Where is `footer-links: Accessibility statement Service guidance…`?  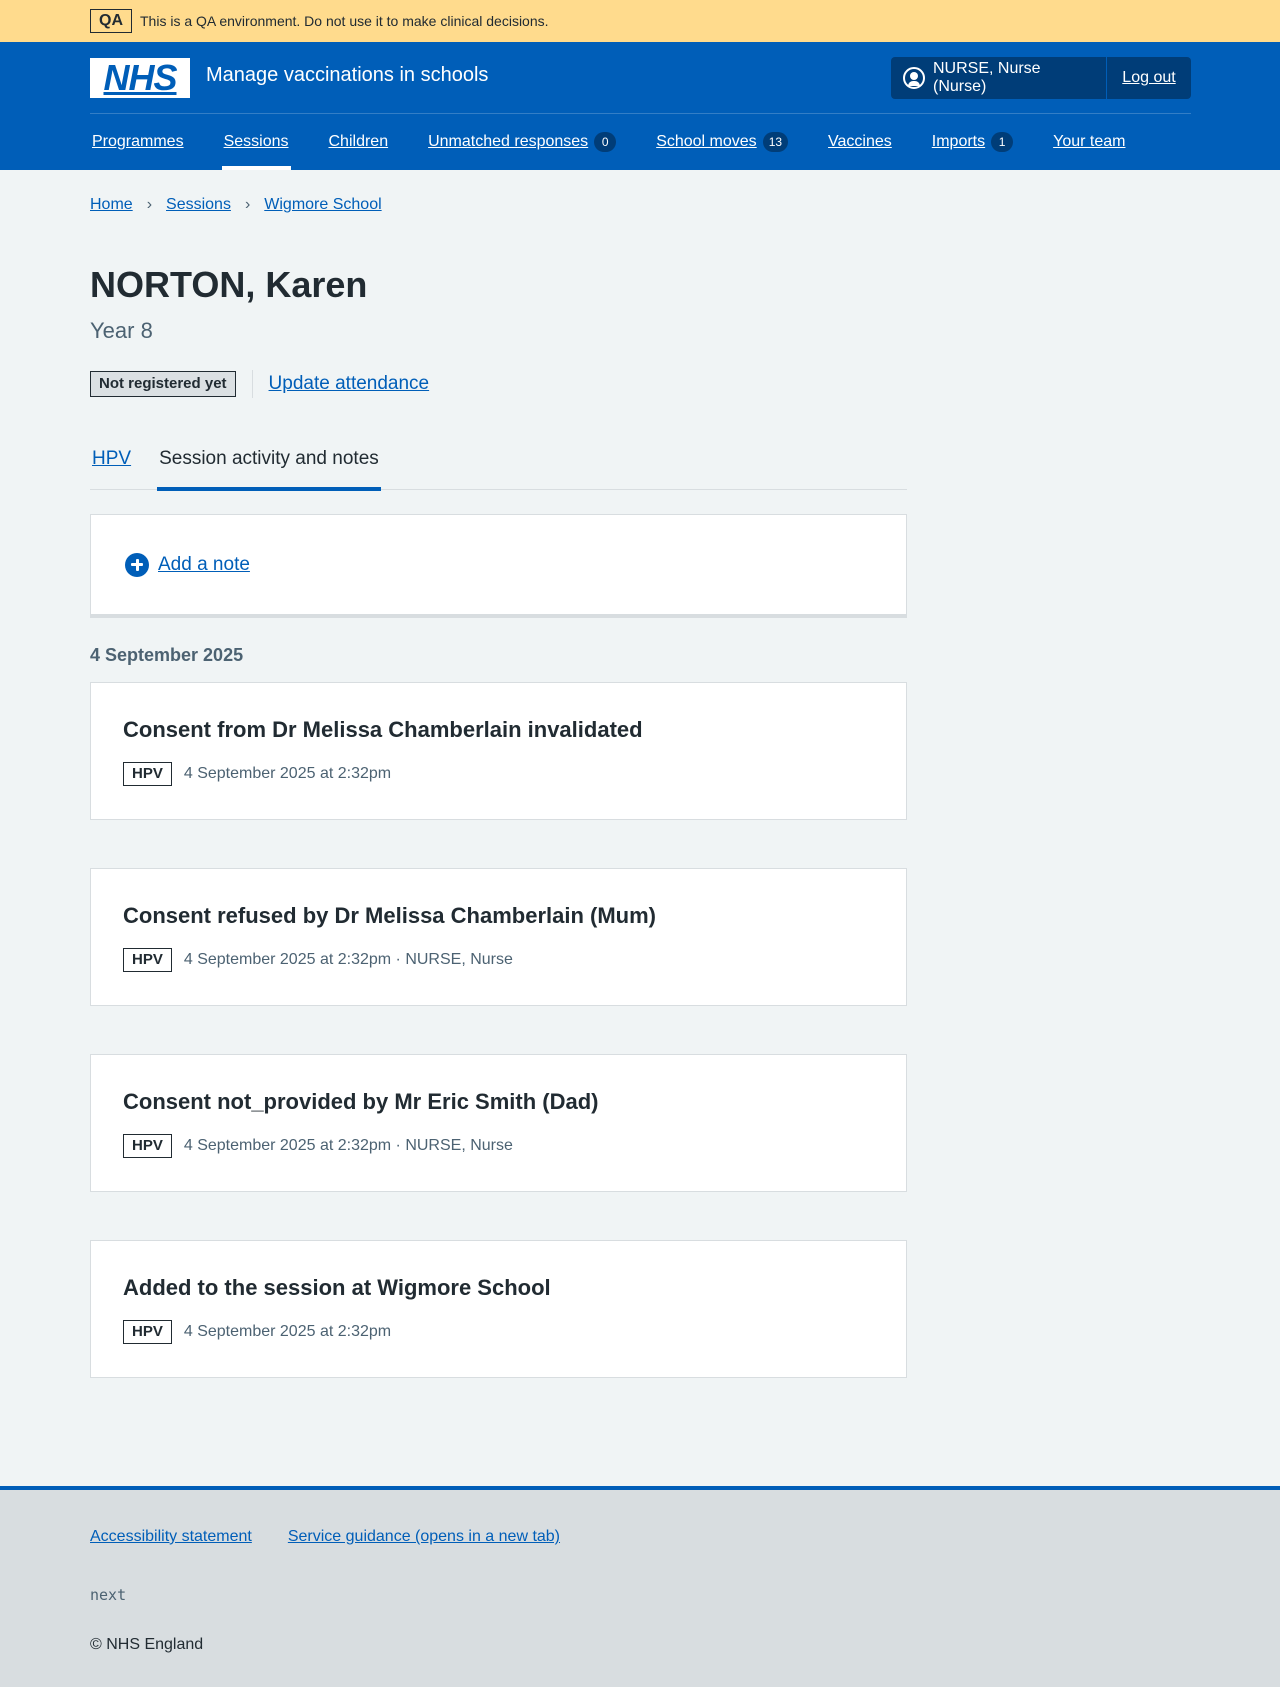
footer-links: Accessibility statement Service guidance… is located at coordinates (343, 1537).